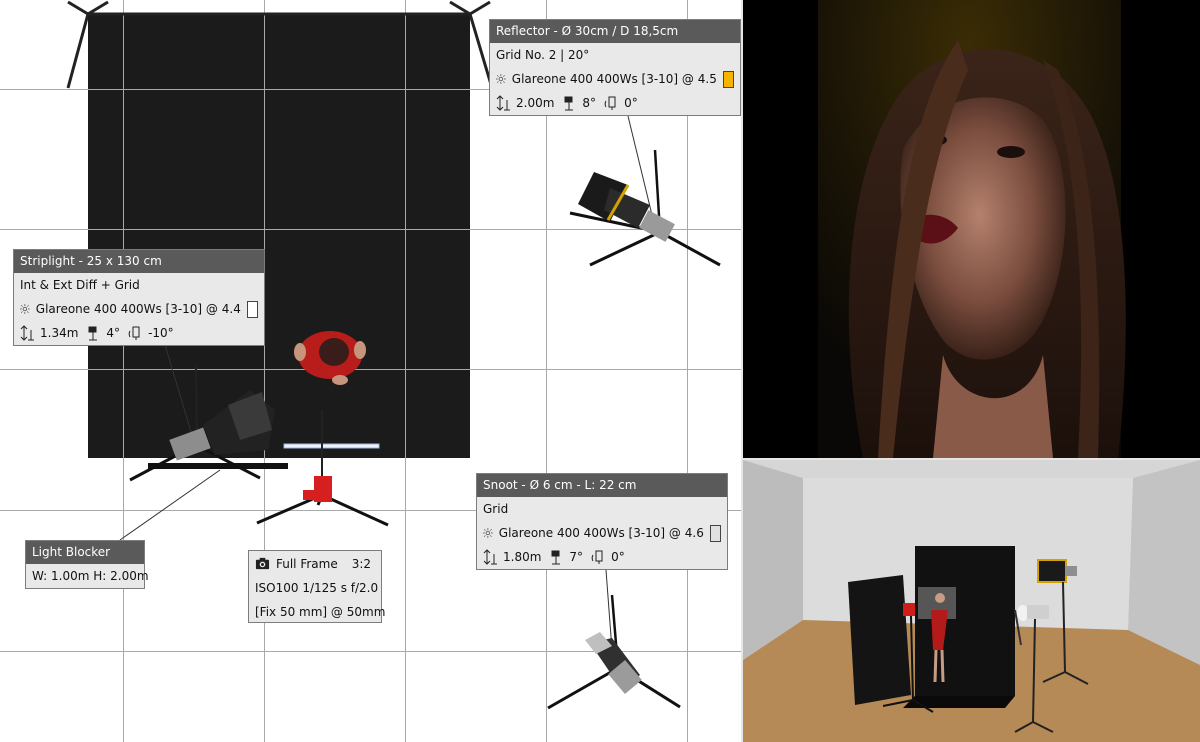  Describe the element at coordinates (307, 563) in the screenshot. I see `camera-sensor: Full Frame` at that location.